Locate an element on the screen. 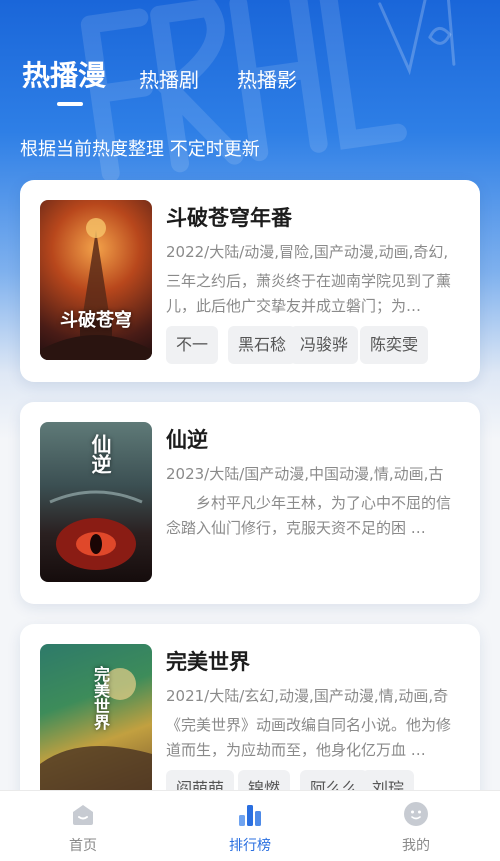 The image size is (500, 861). cast-tag: 陈奕雯 is located at coordinates (394, 345).